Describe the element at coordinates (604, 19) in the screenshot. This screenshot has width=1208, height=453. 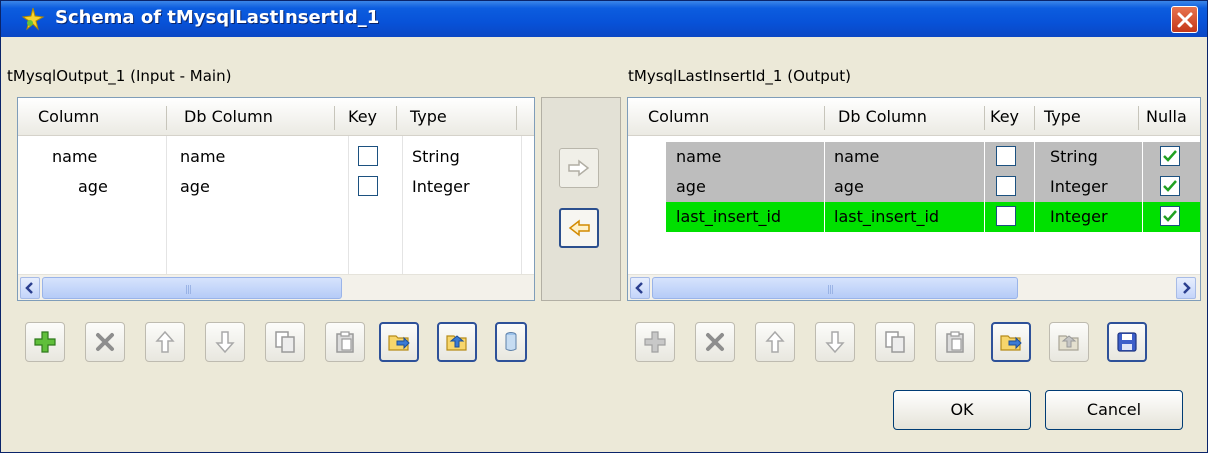
I see `title-bar: Schema of tMysqlLastInsertId_1` at that location.